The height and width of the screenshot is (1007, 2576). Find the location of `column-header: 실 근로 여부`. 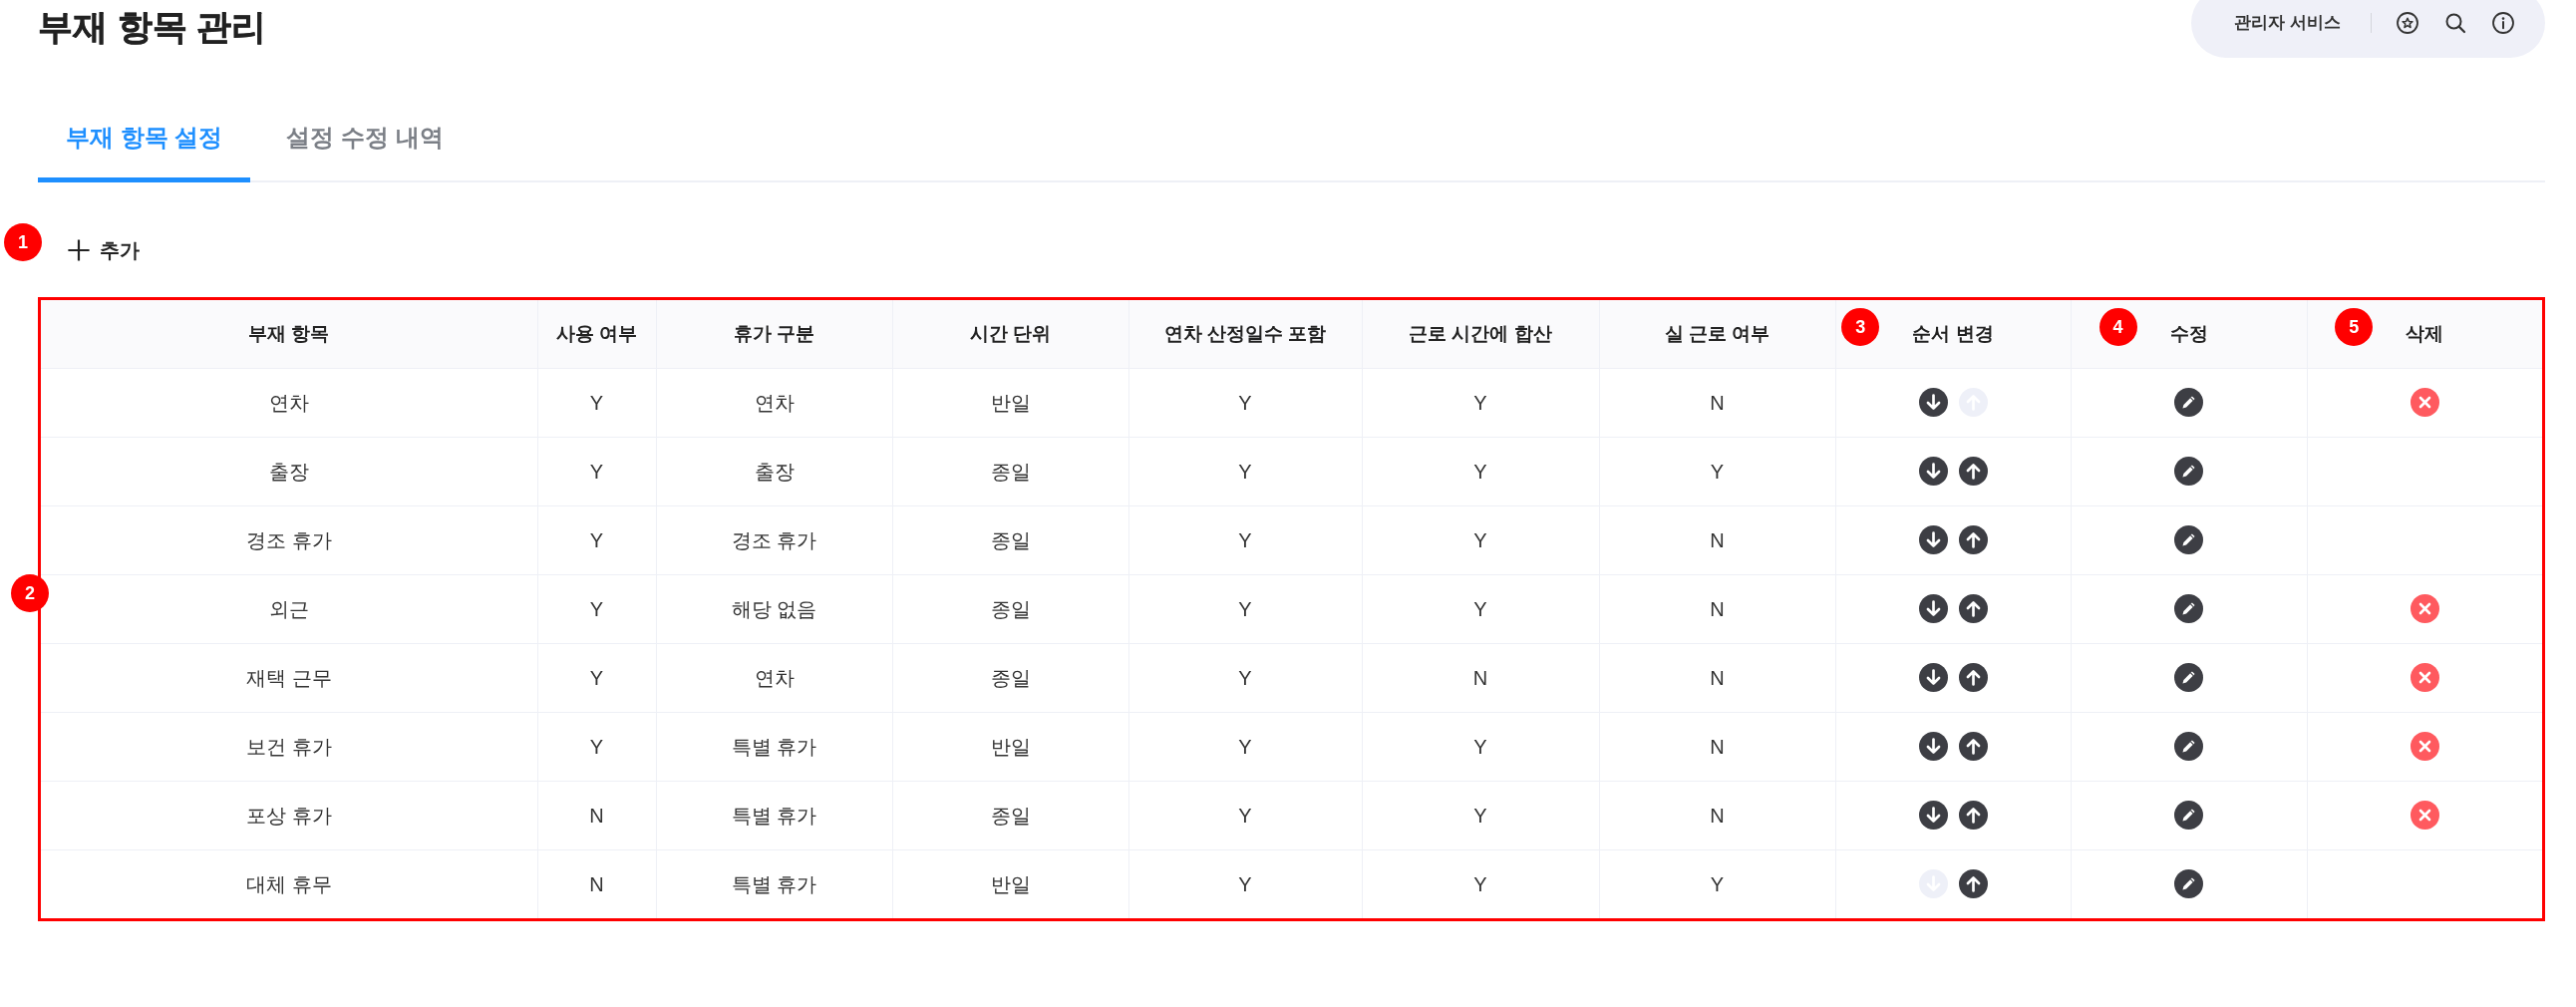

column-header: 실 근로 여부 is located at coordinates (1717, 333).